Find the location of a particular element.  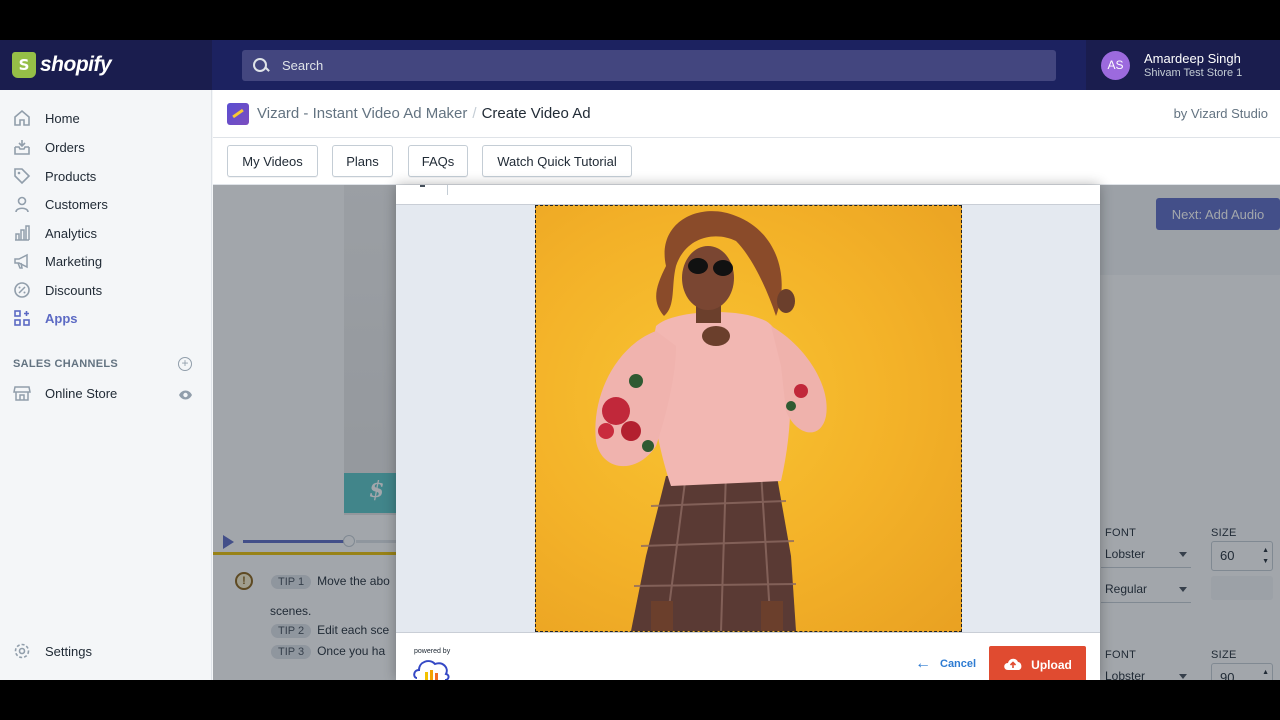

chart-icon is located at coordinates (22, 233).